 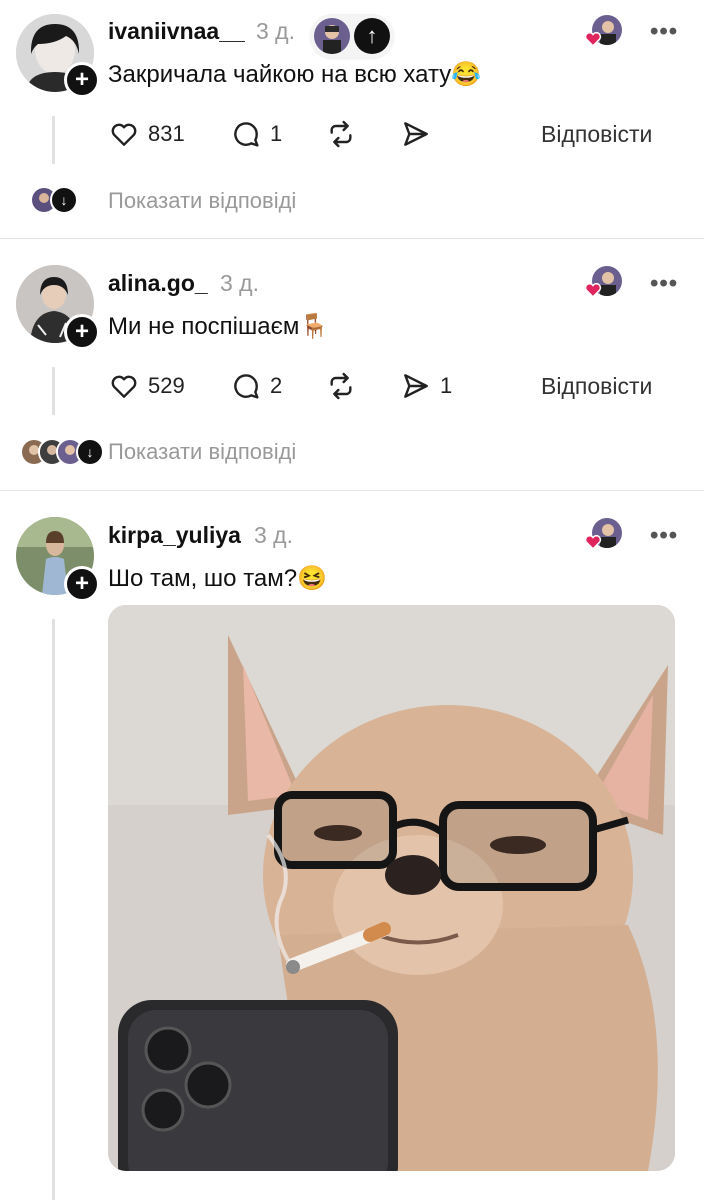 I want to click on comment-count: 1, so click(x=276, y=133).